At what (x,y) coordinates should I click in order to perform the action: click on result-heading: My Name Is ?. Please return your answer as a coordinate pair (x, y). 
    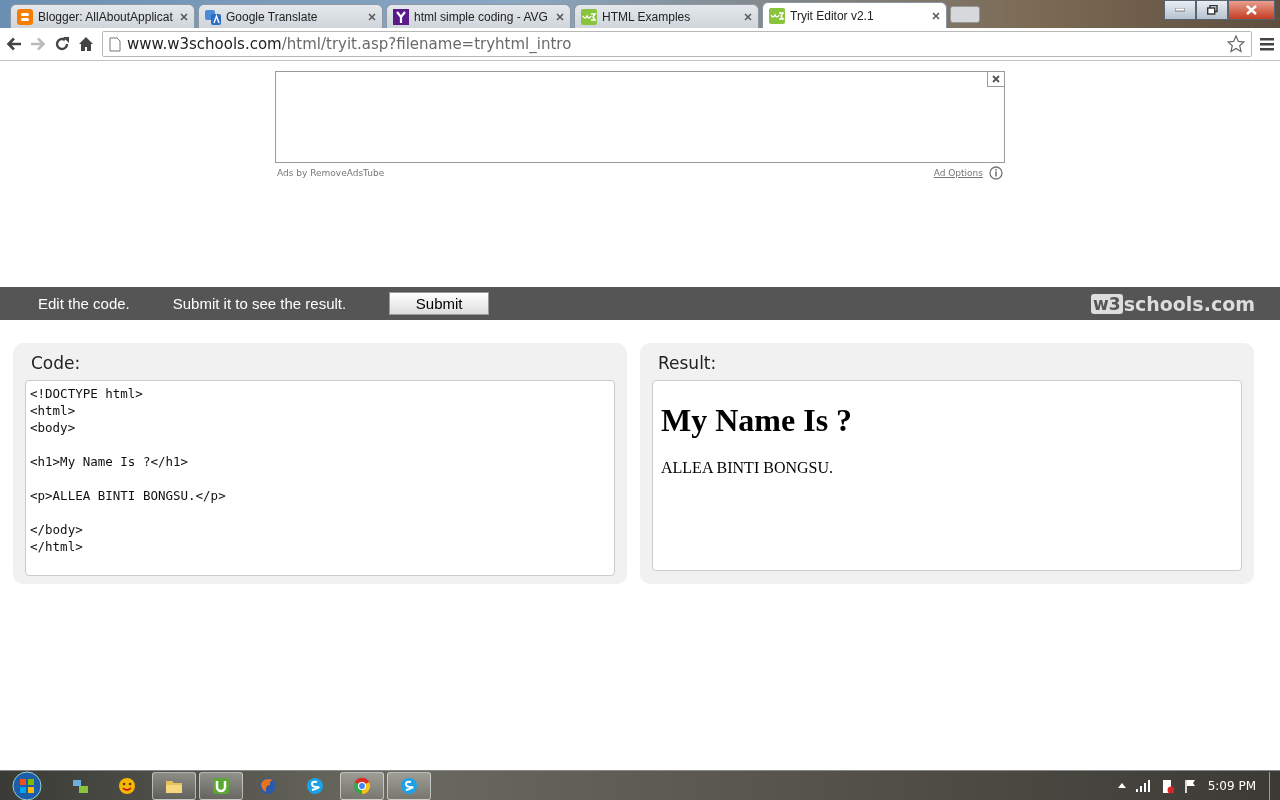
    Looking at the image, I should click on (757, 420).